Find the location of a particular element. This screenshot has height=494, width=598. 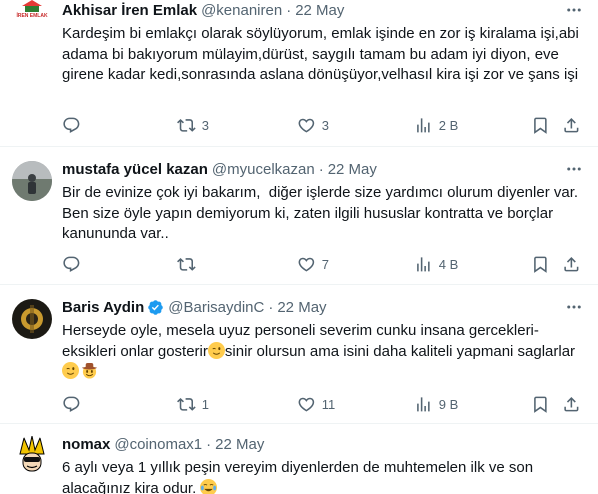

author-handle: @coinomax1 is located at coordinates (158, 444).